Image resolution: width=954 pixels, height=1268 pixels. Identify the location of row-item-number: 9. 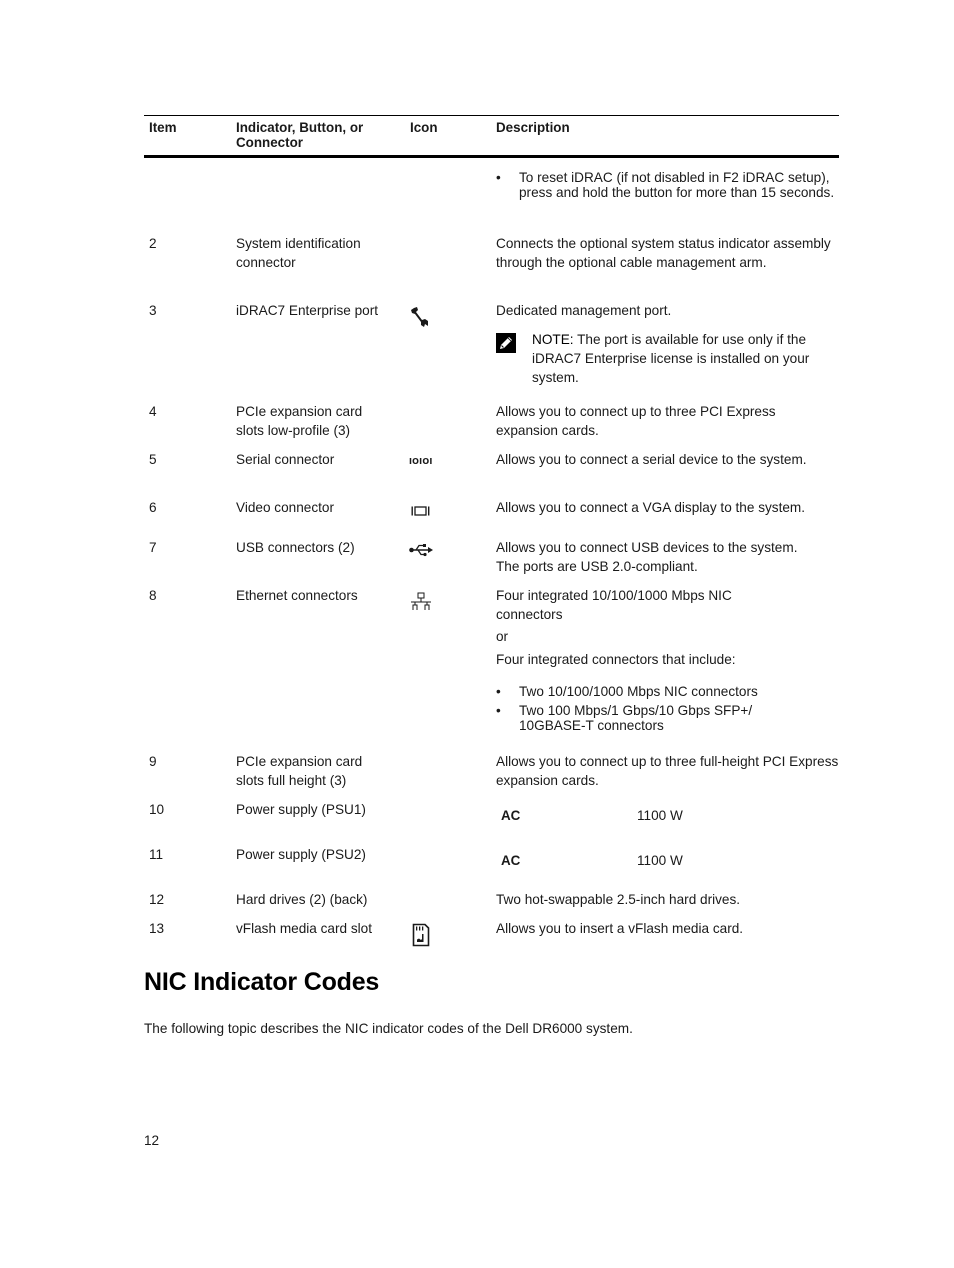
(153, 761).